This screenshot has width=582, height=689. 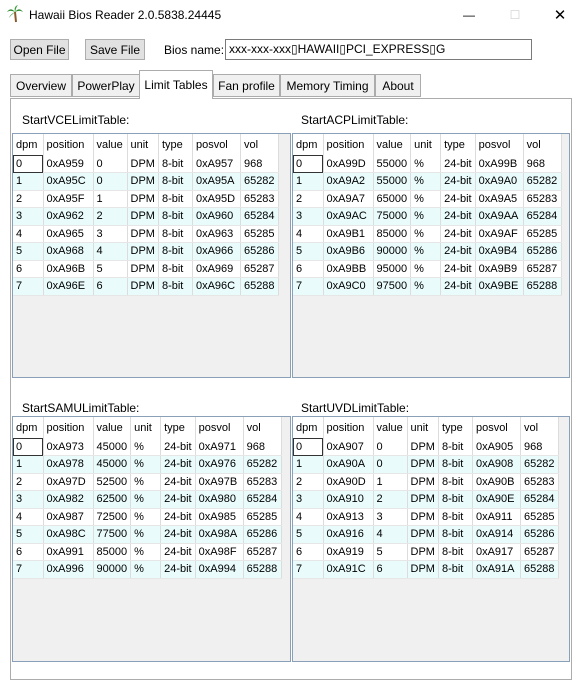 What do you see at coordinates (496, 499) in the screenshot?
I see `cell-posvol: 0xA90E` at bounding box center [496, 499].